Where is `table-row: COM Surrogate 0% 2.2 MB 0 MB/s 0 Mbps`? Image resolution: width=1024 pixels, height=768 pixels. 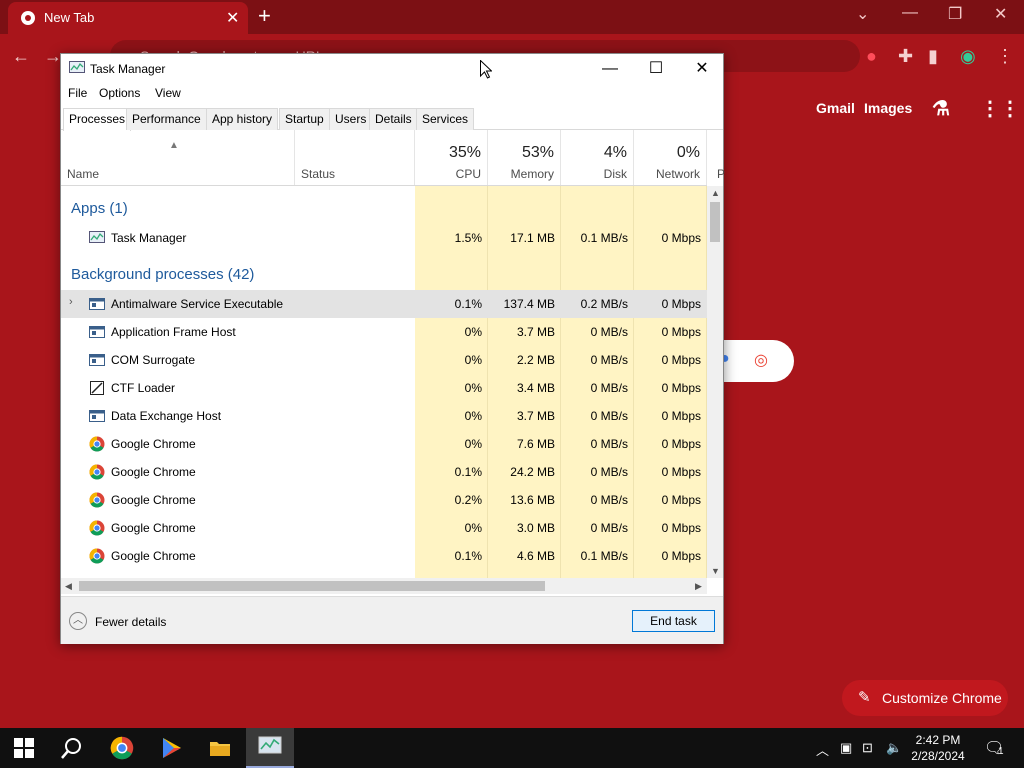
table-row: COM Surrogate 0% 2.2 MB 0 MB/s 0 Mbps is located at coordinates (384, 360).